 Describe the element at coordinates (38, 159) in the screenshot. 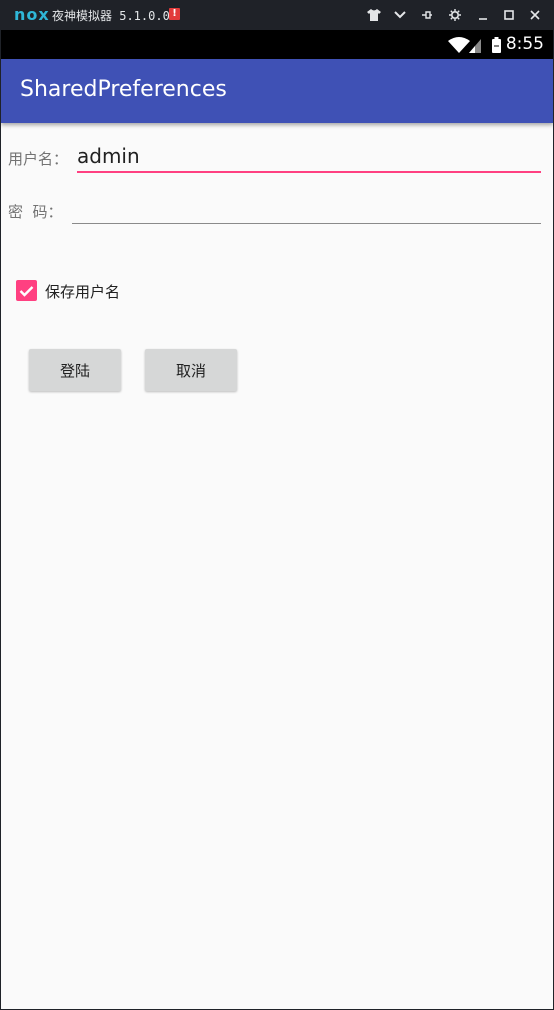

I see `username-label: 用户名：` at that location.